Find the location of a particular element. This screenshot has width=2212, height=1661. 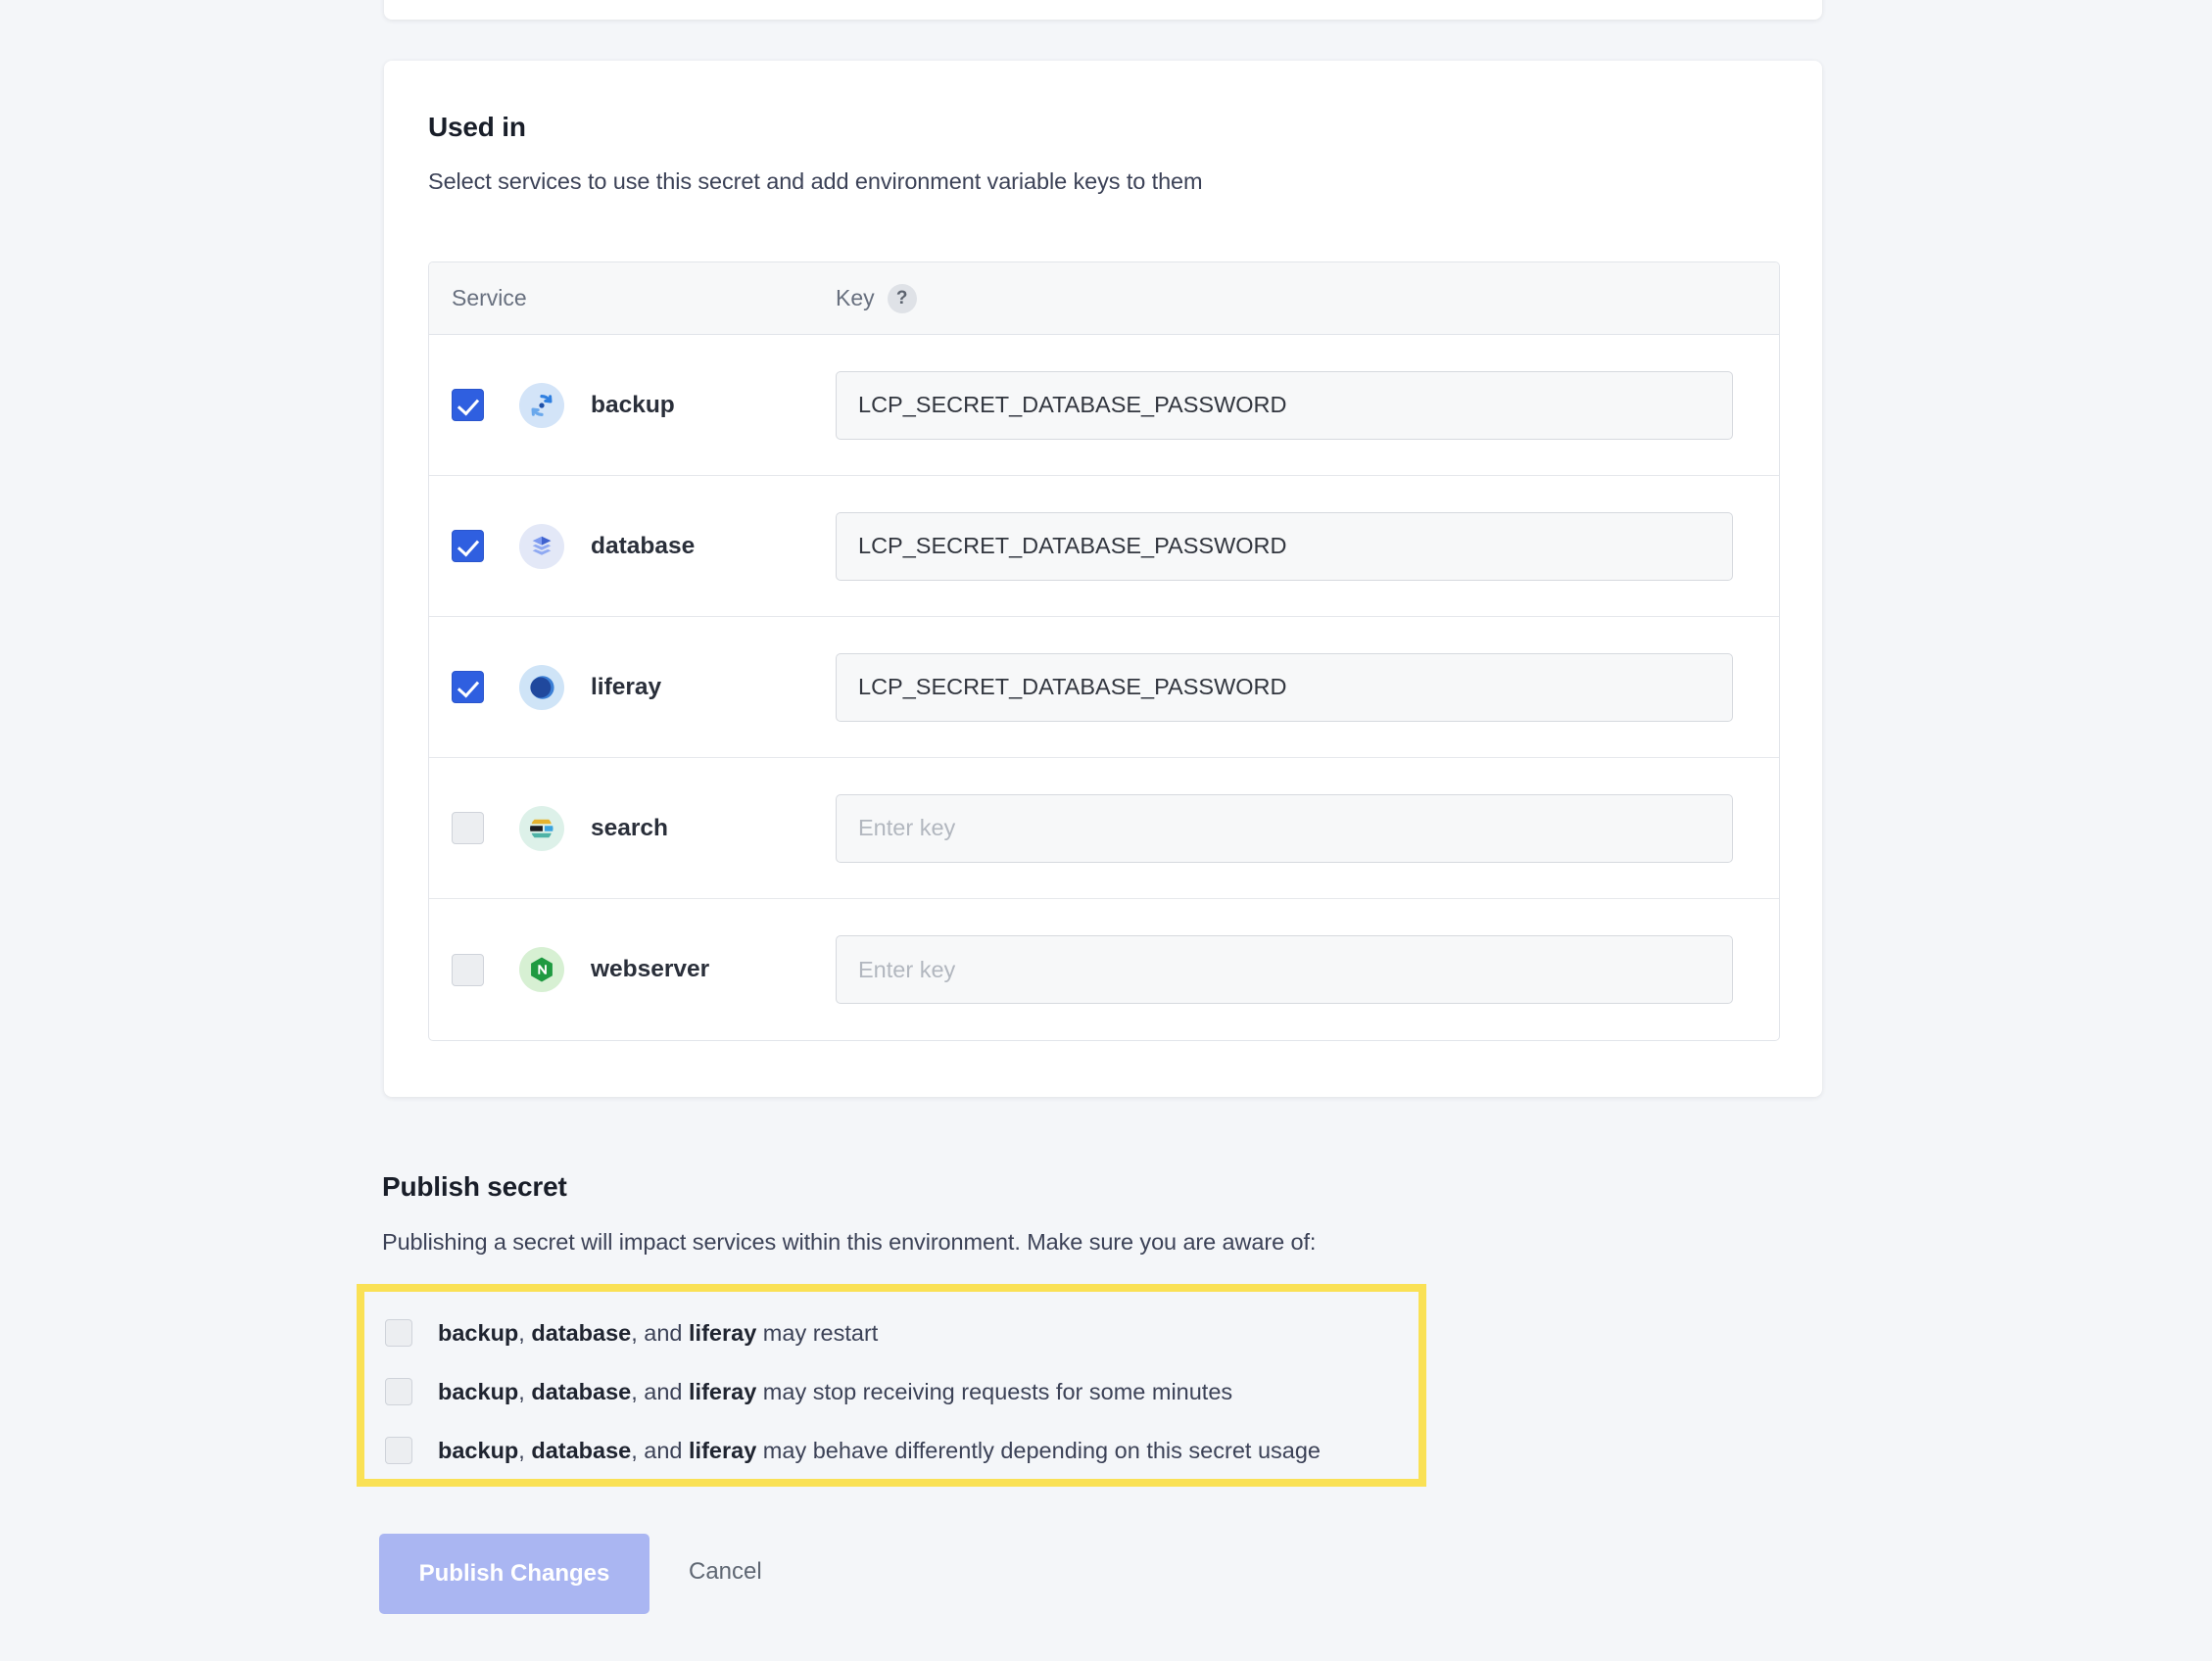

nginx-icon is located at coordinates (541, 969).